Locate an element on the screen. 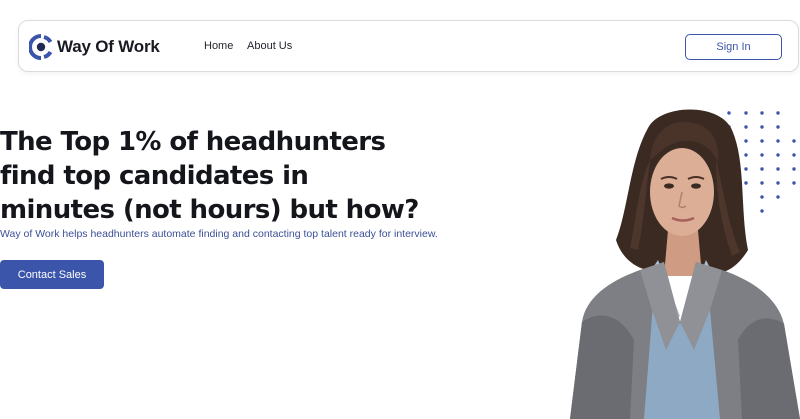 This screenshot has width=800, height=419. headline-line-3: minutes (not hours) but how? is located at coordinates (209, 210).